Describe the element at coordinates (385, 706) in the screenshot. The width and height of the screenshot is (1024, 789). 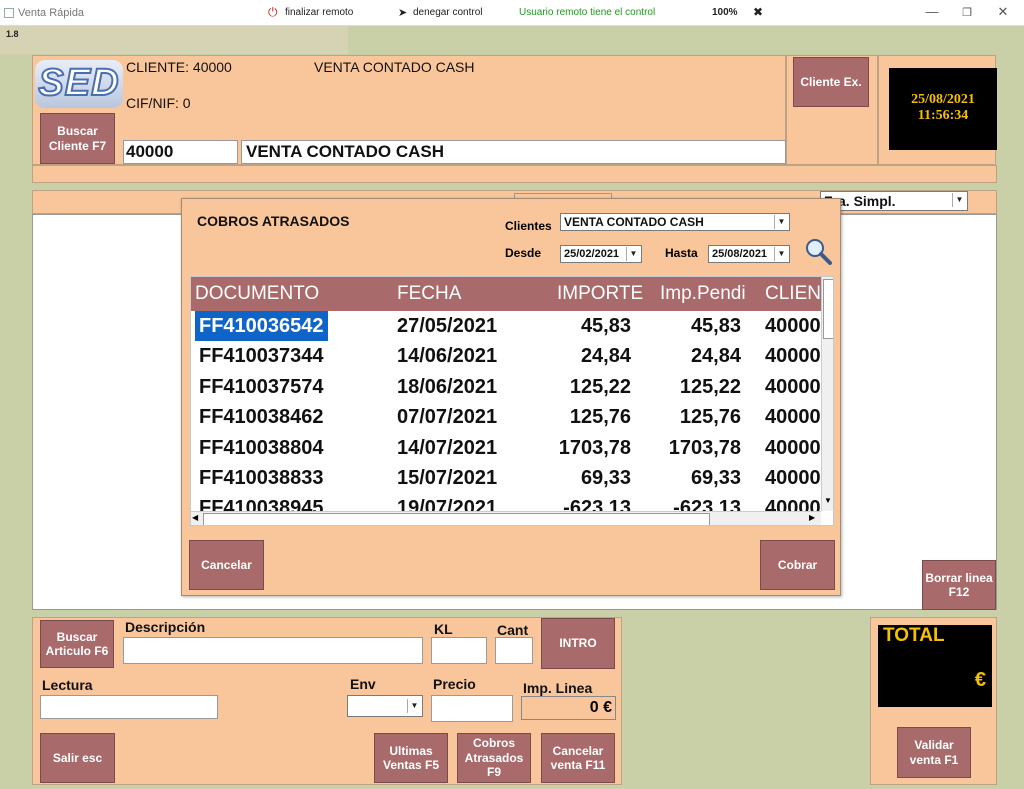
I see `env-select: ▼` at that location.